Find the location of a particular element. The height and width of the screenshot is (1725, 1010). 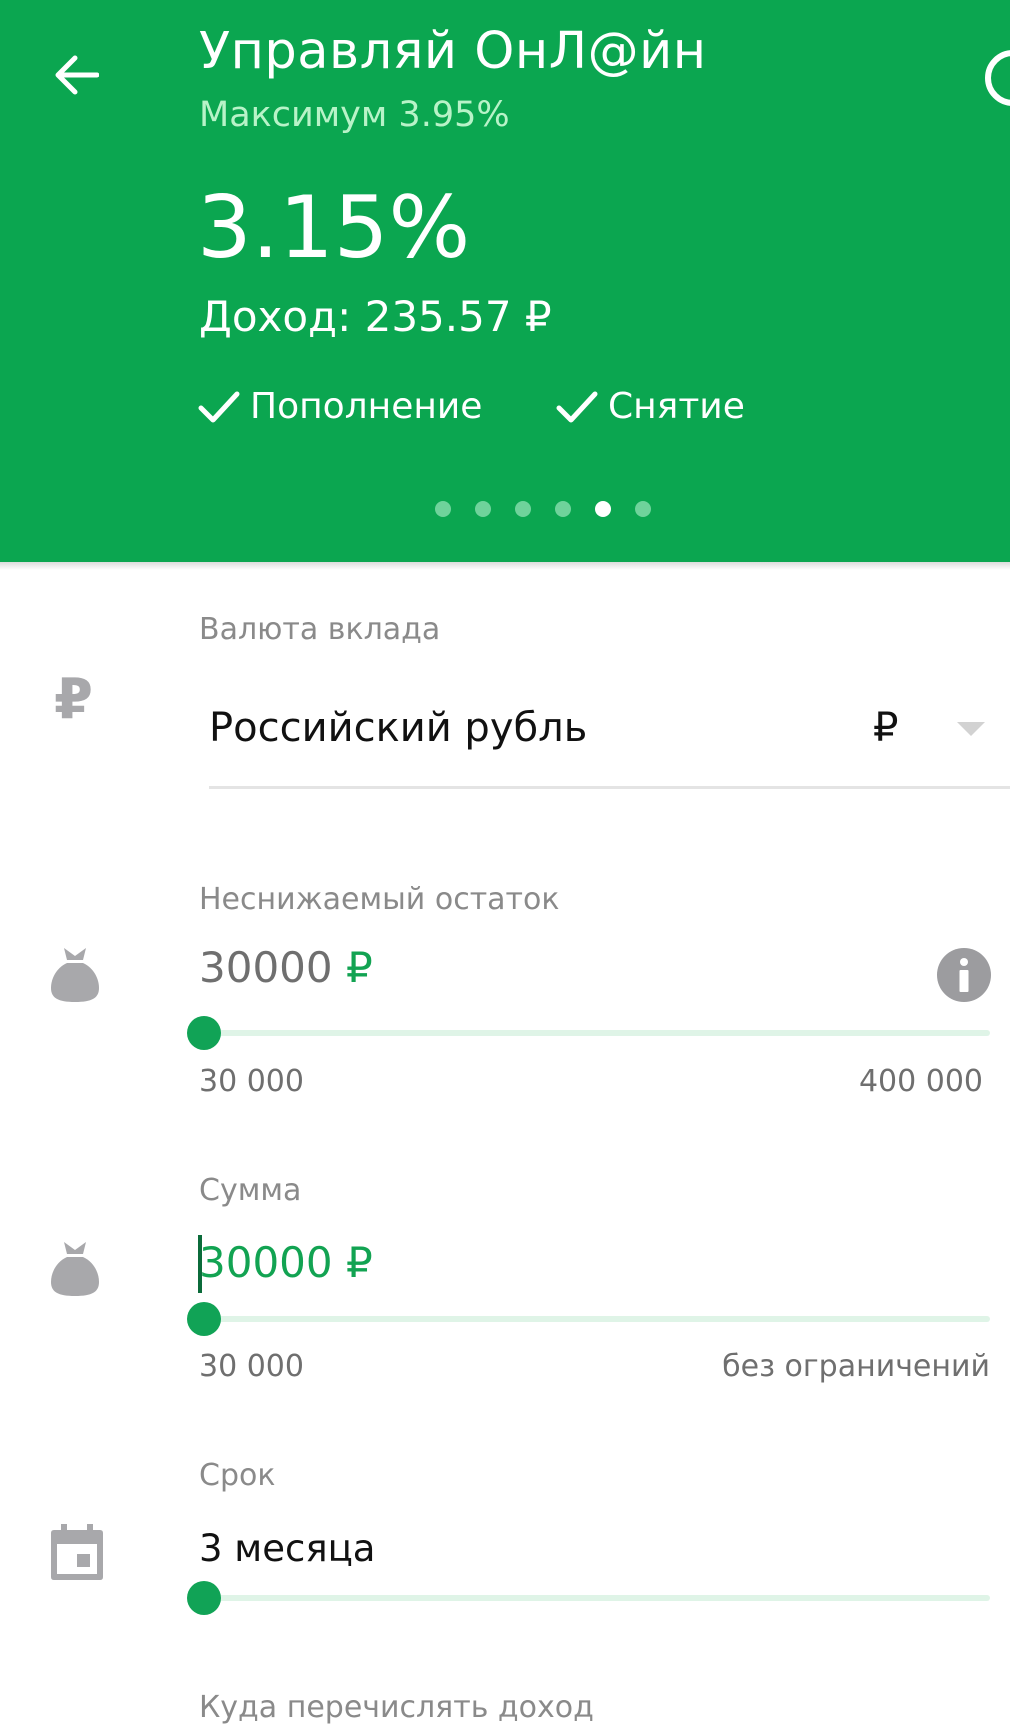

income-value: Доход: 235.57 ₽ is located at coordinates (375, 316).